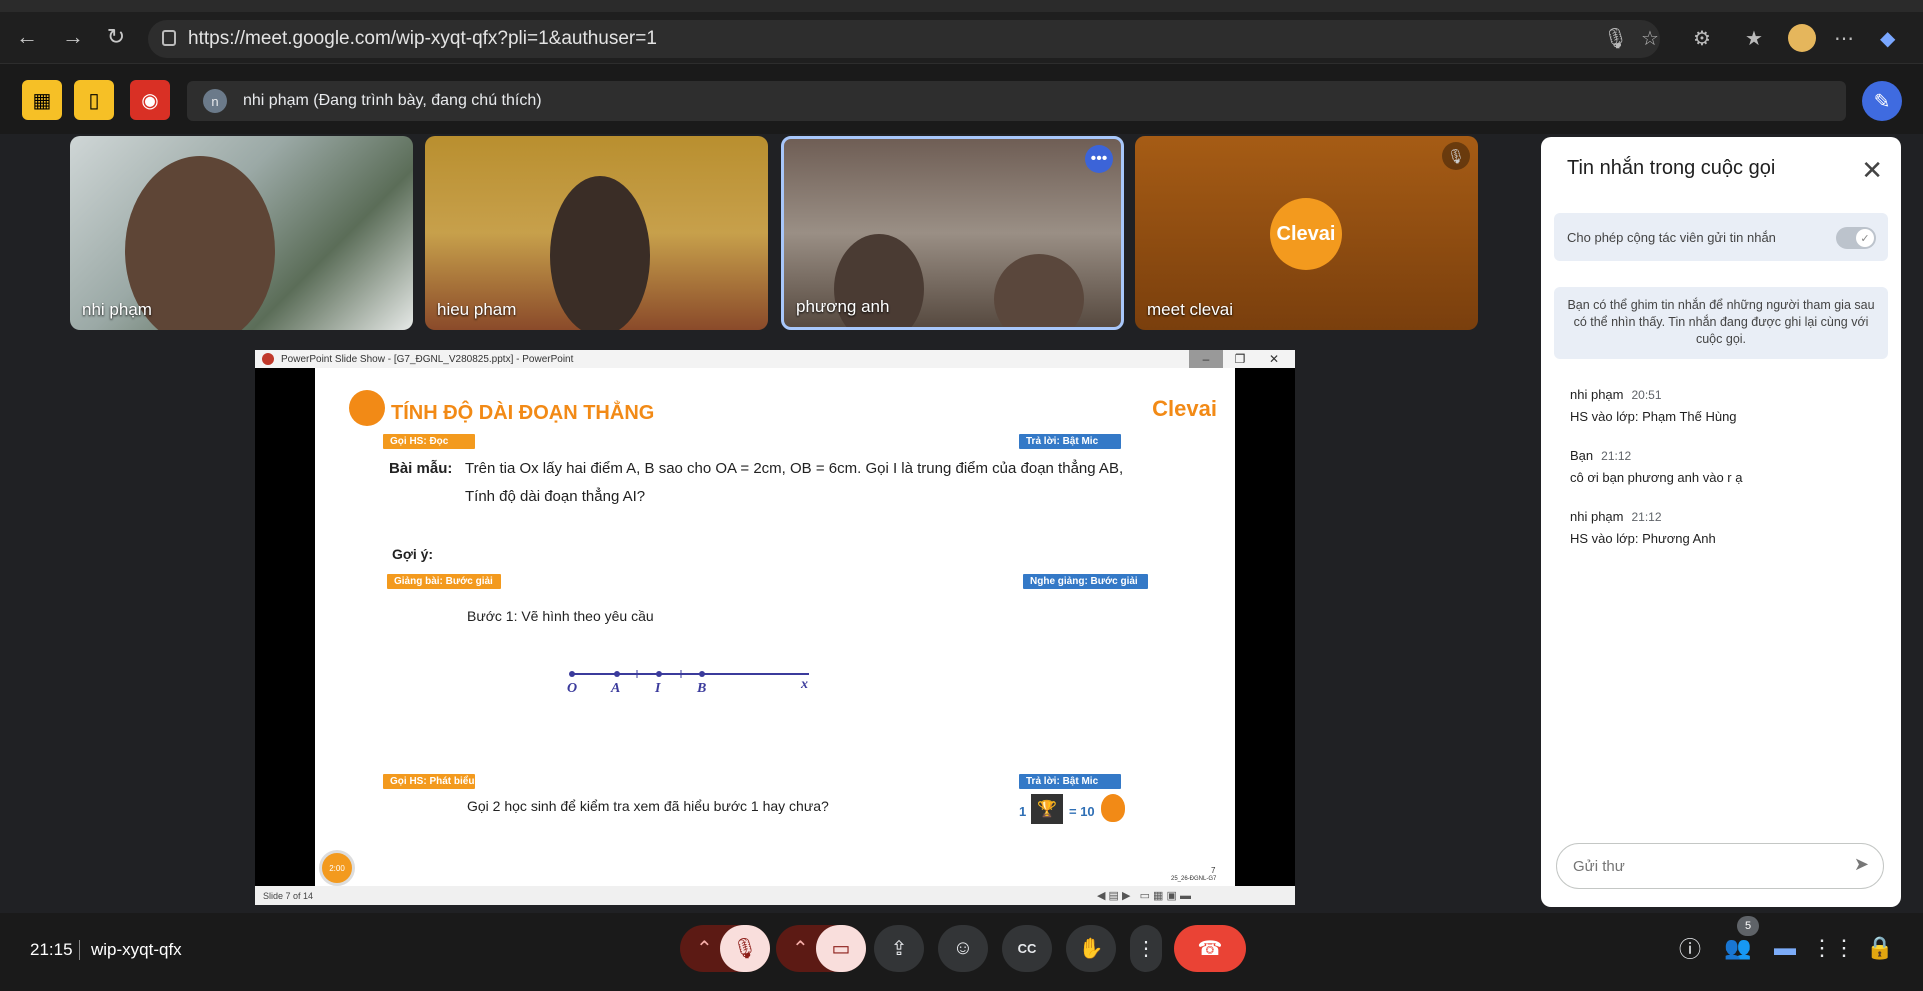  Describe the element at coordinates (572, 674) in the screenshot. I see `point-o` at that location.